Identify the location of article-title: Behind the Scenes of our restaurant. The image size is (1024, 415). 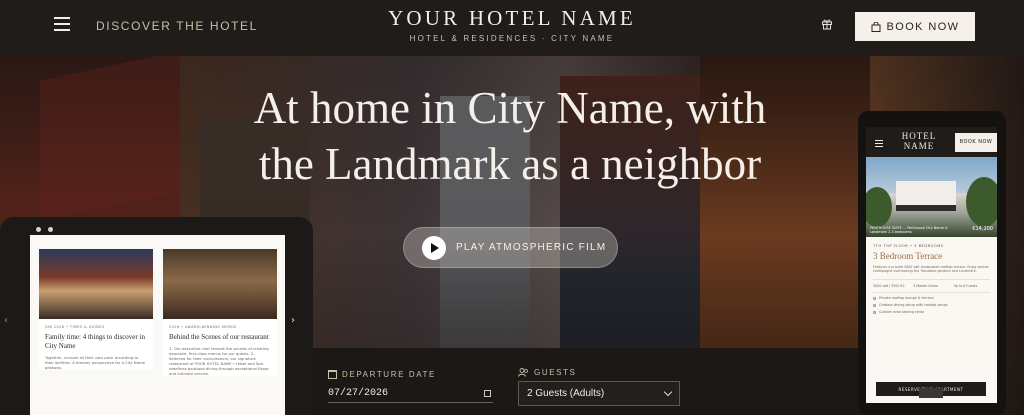
(220, 337).